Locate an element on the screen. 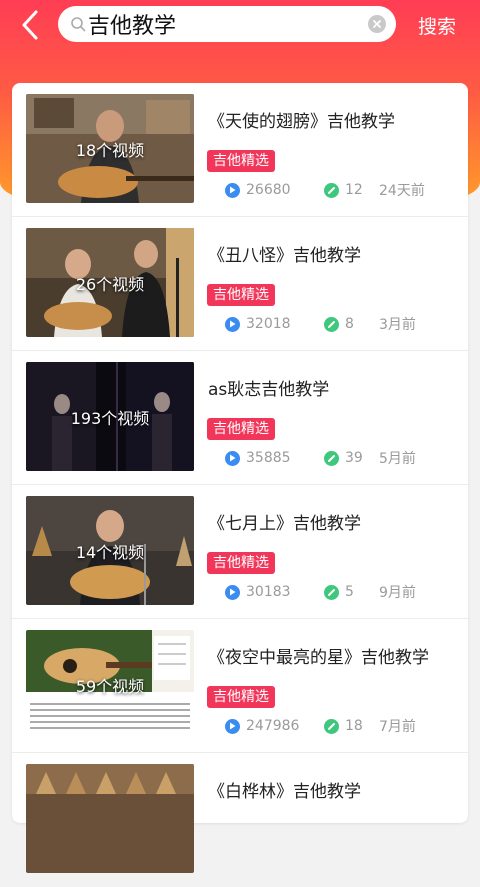 The image size is (480, 887). item-title: 《夜空中最亮的星》吉他教学 is located at coordinates (318, 658).